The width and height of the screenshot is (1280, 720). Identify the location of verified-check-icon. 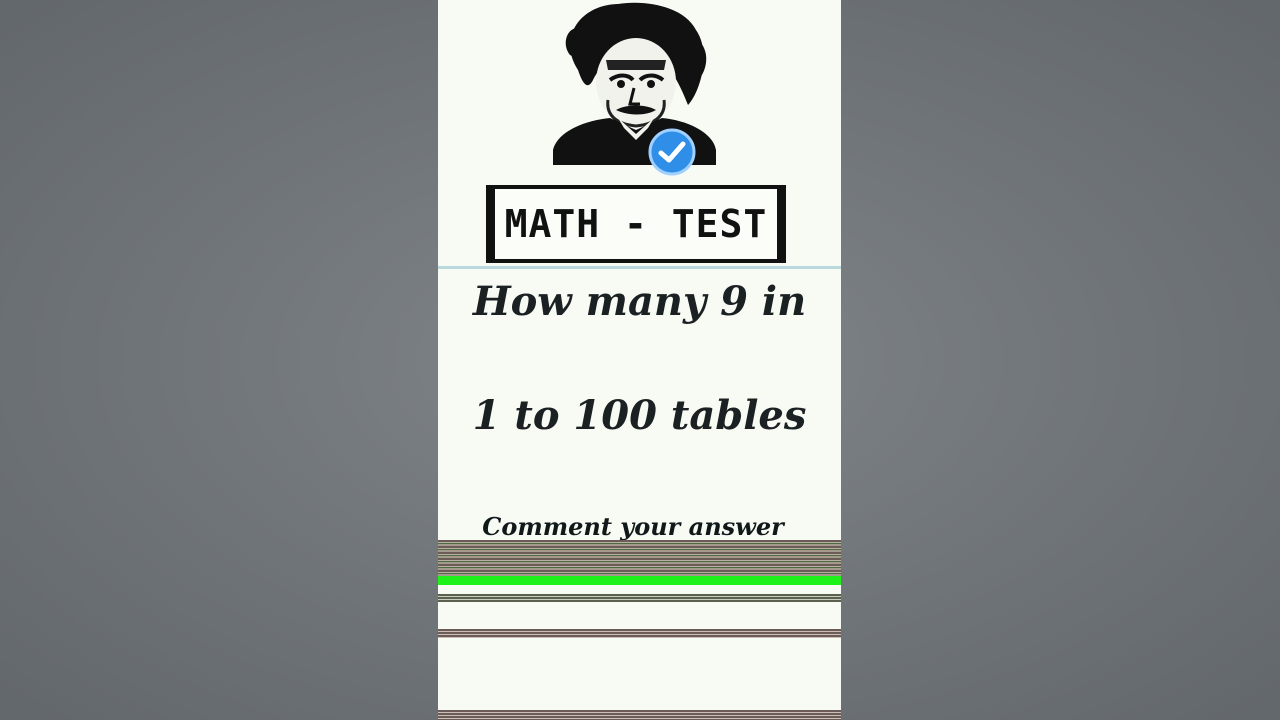
(672, 152).